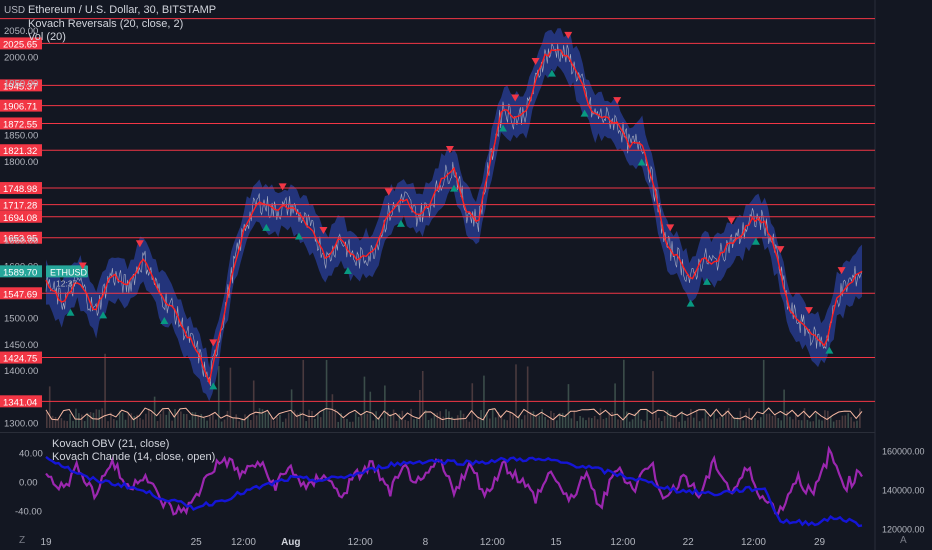  What do you see at coordinates (437, 432) in the screenshot?
I see `pane-separator` at bounding box center [437, 432].